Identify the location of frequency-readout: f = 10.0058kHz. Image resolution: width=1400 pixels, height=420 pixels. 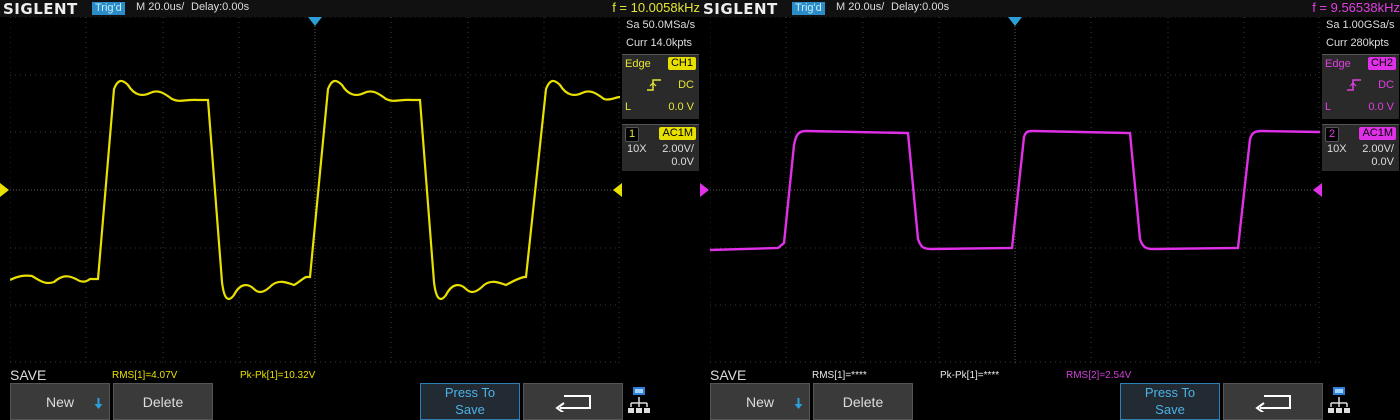
(656, 7).